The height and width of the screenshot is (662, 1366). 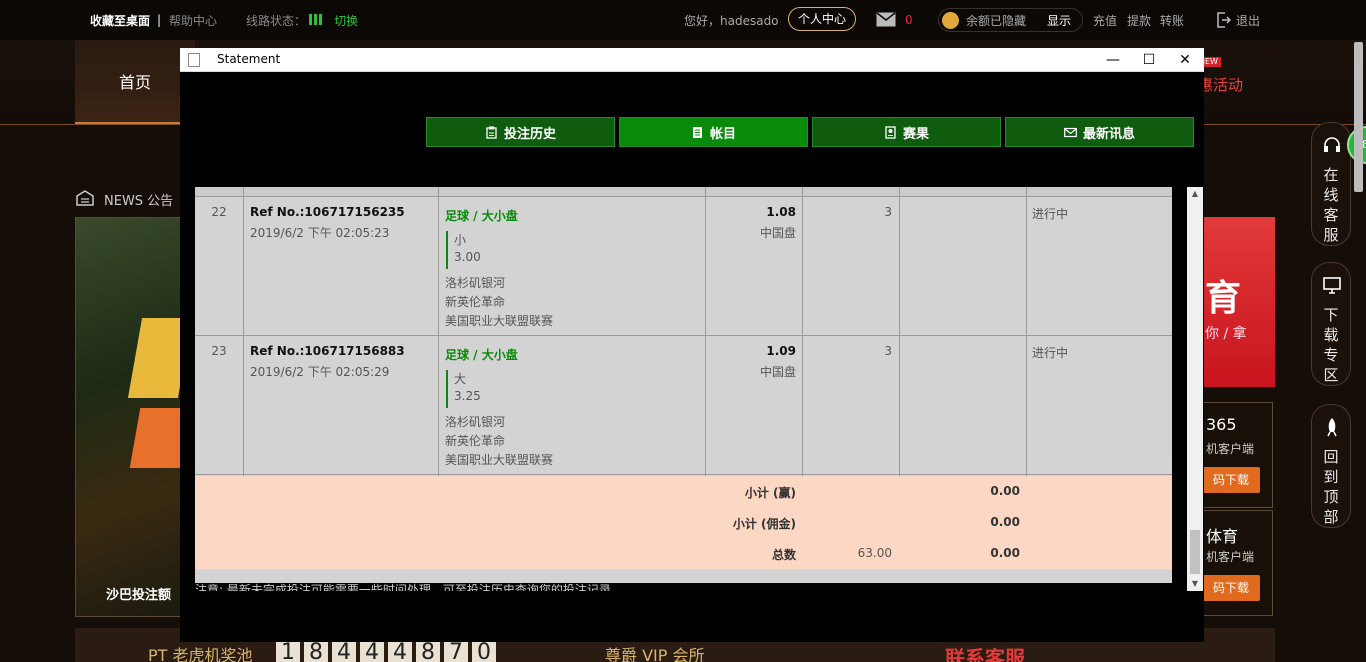 I want to click on minimize-button: —, so click(x=1113, y=60).